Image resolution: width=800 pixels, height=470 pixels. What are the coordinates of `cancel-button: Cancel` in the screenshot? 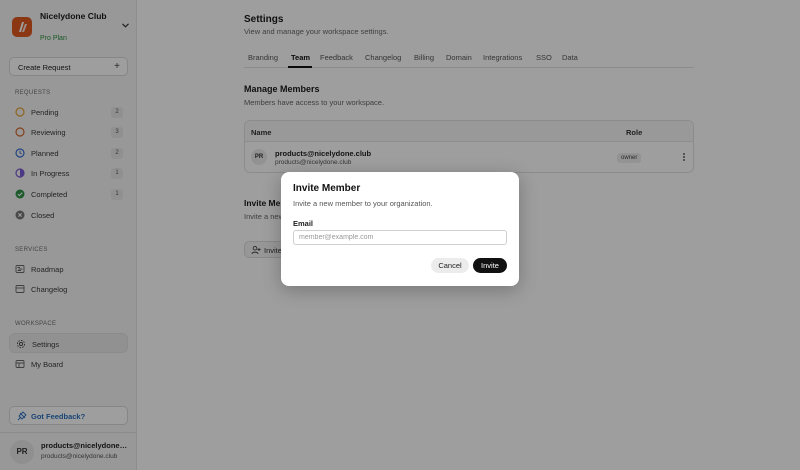 It's located at (450, 265).